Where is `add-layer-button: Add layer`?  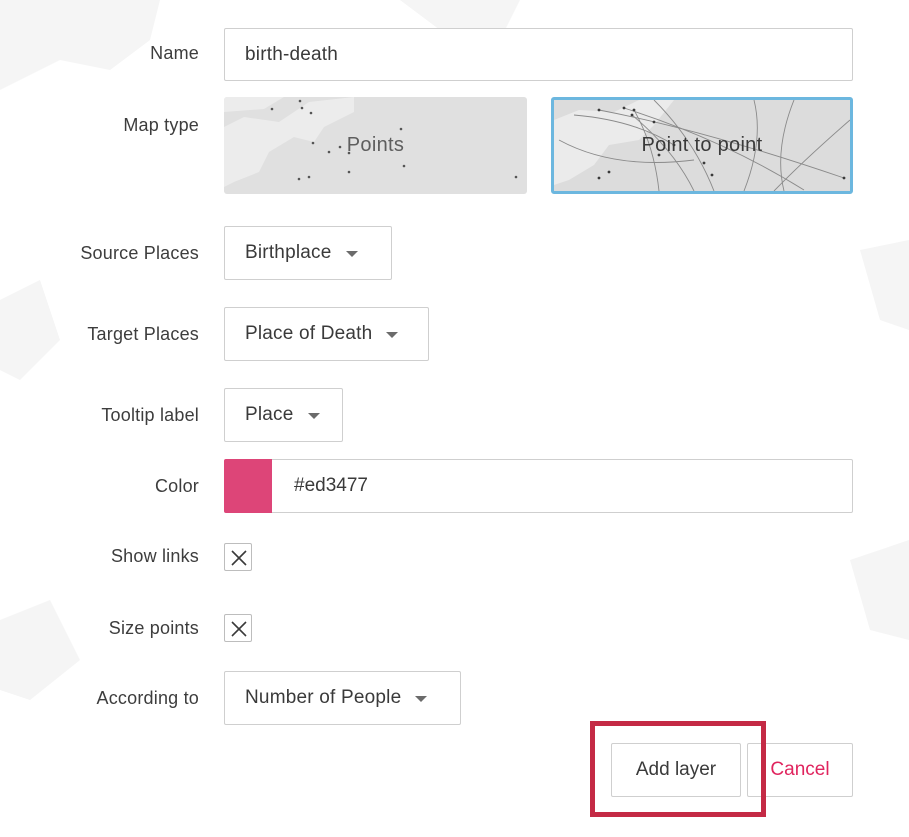
add-layer-button: Add layer is located at coordinates (676, 770).